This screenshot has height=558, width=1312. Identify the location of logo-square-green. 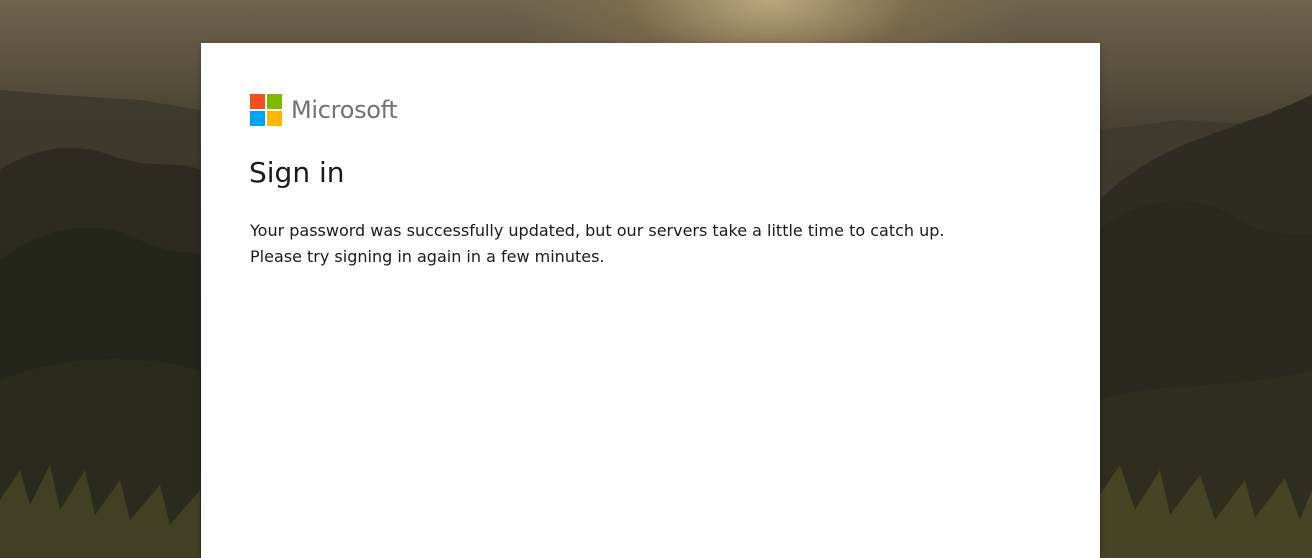
(274, 101).